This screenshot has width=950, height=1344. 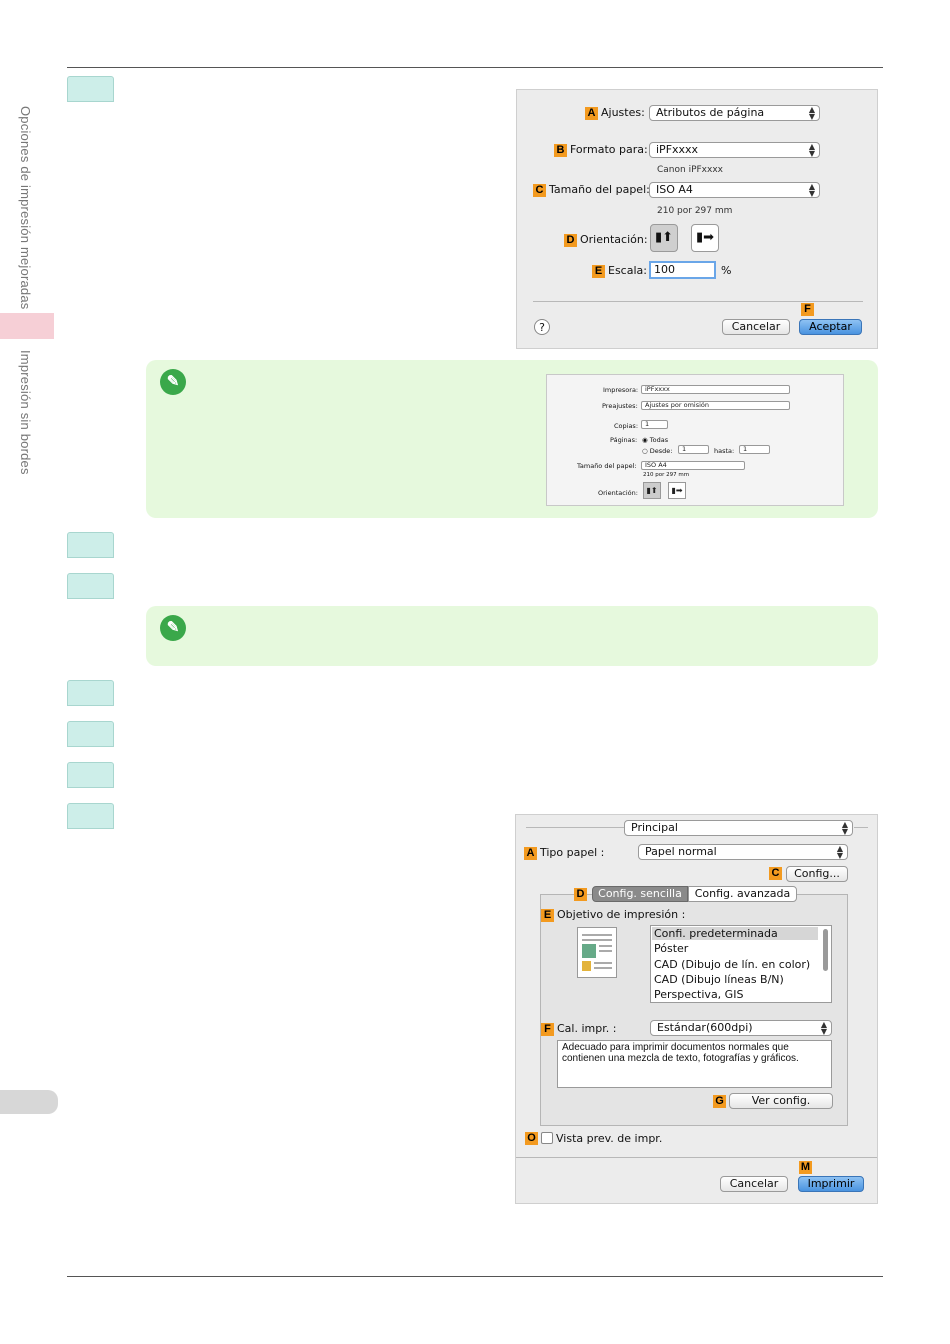 I want to click on tamano-label: Tamaño del papel:, so click(x=607, y=466).